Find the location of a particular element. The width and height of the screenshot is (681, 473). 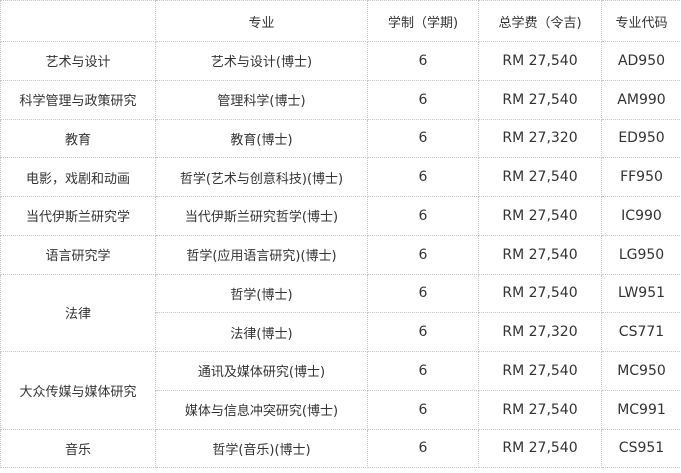

faculty-cell: 电影，戏剧和动画 is located at coordinates (78, 177).